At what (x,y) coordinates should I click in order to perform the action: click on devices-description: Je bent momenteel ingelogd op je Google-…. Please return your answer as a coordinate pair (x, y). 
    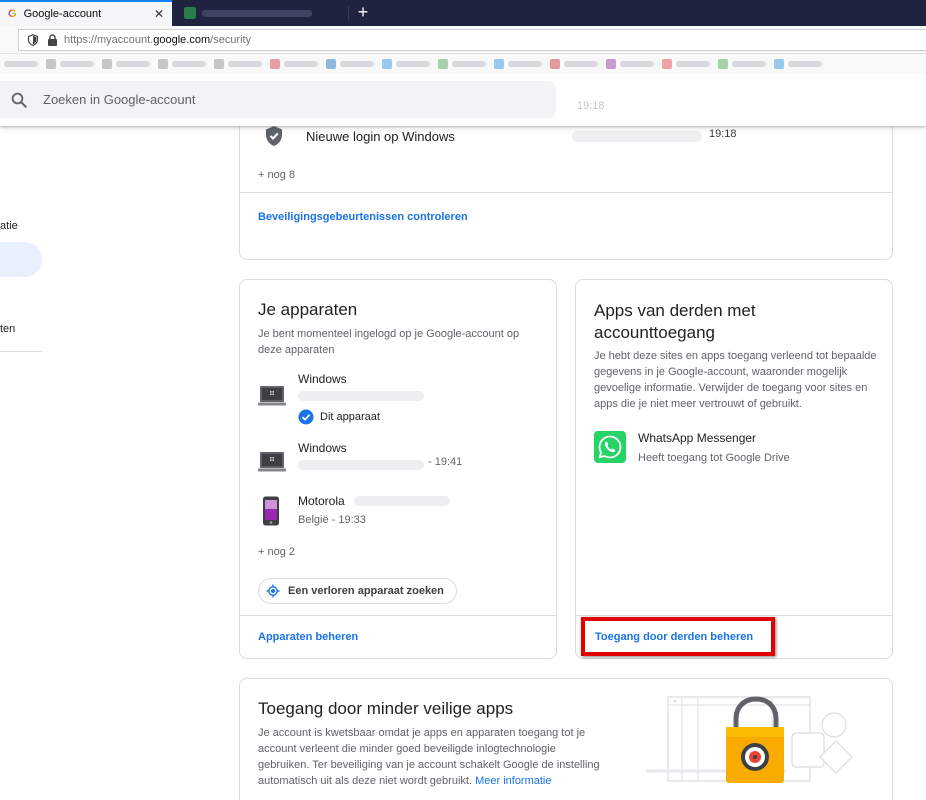
    Looking at the image, I should click on (389, 342).